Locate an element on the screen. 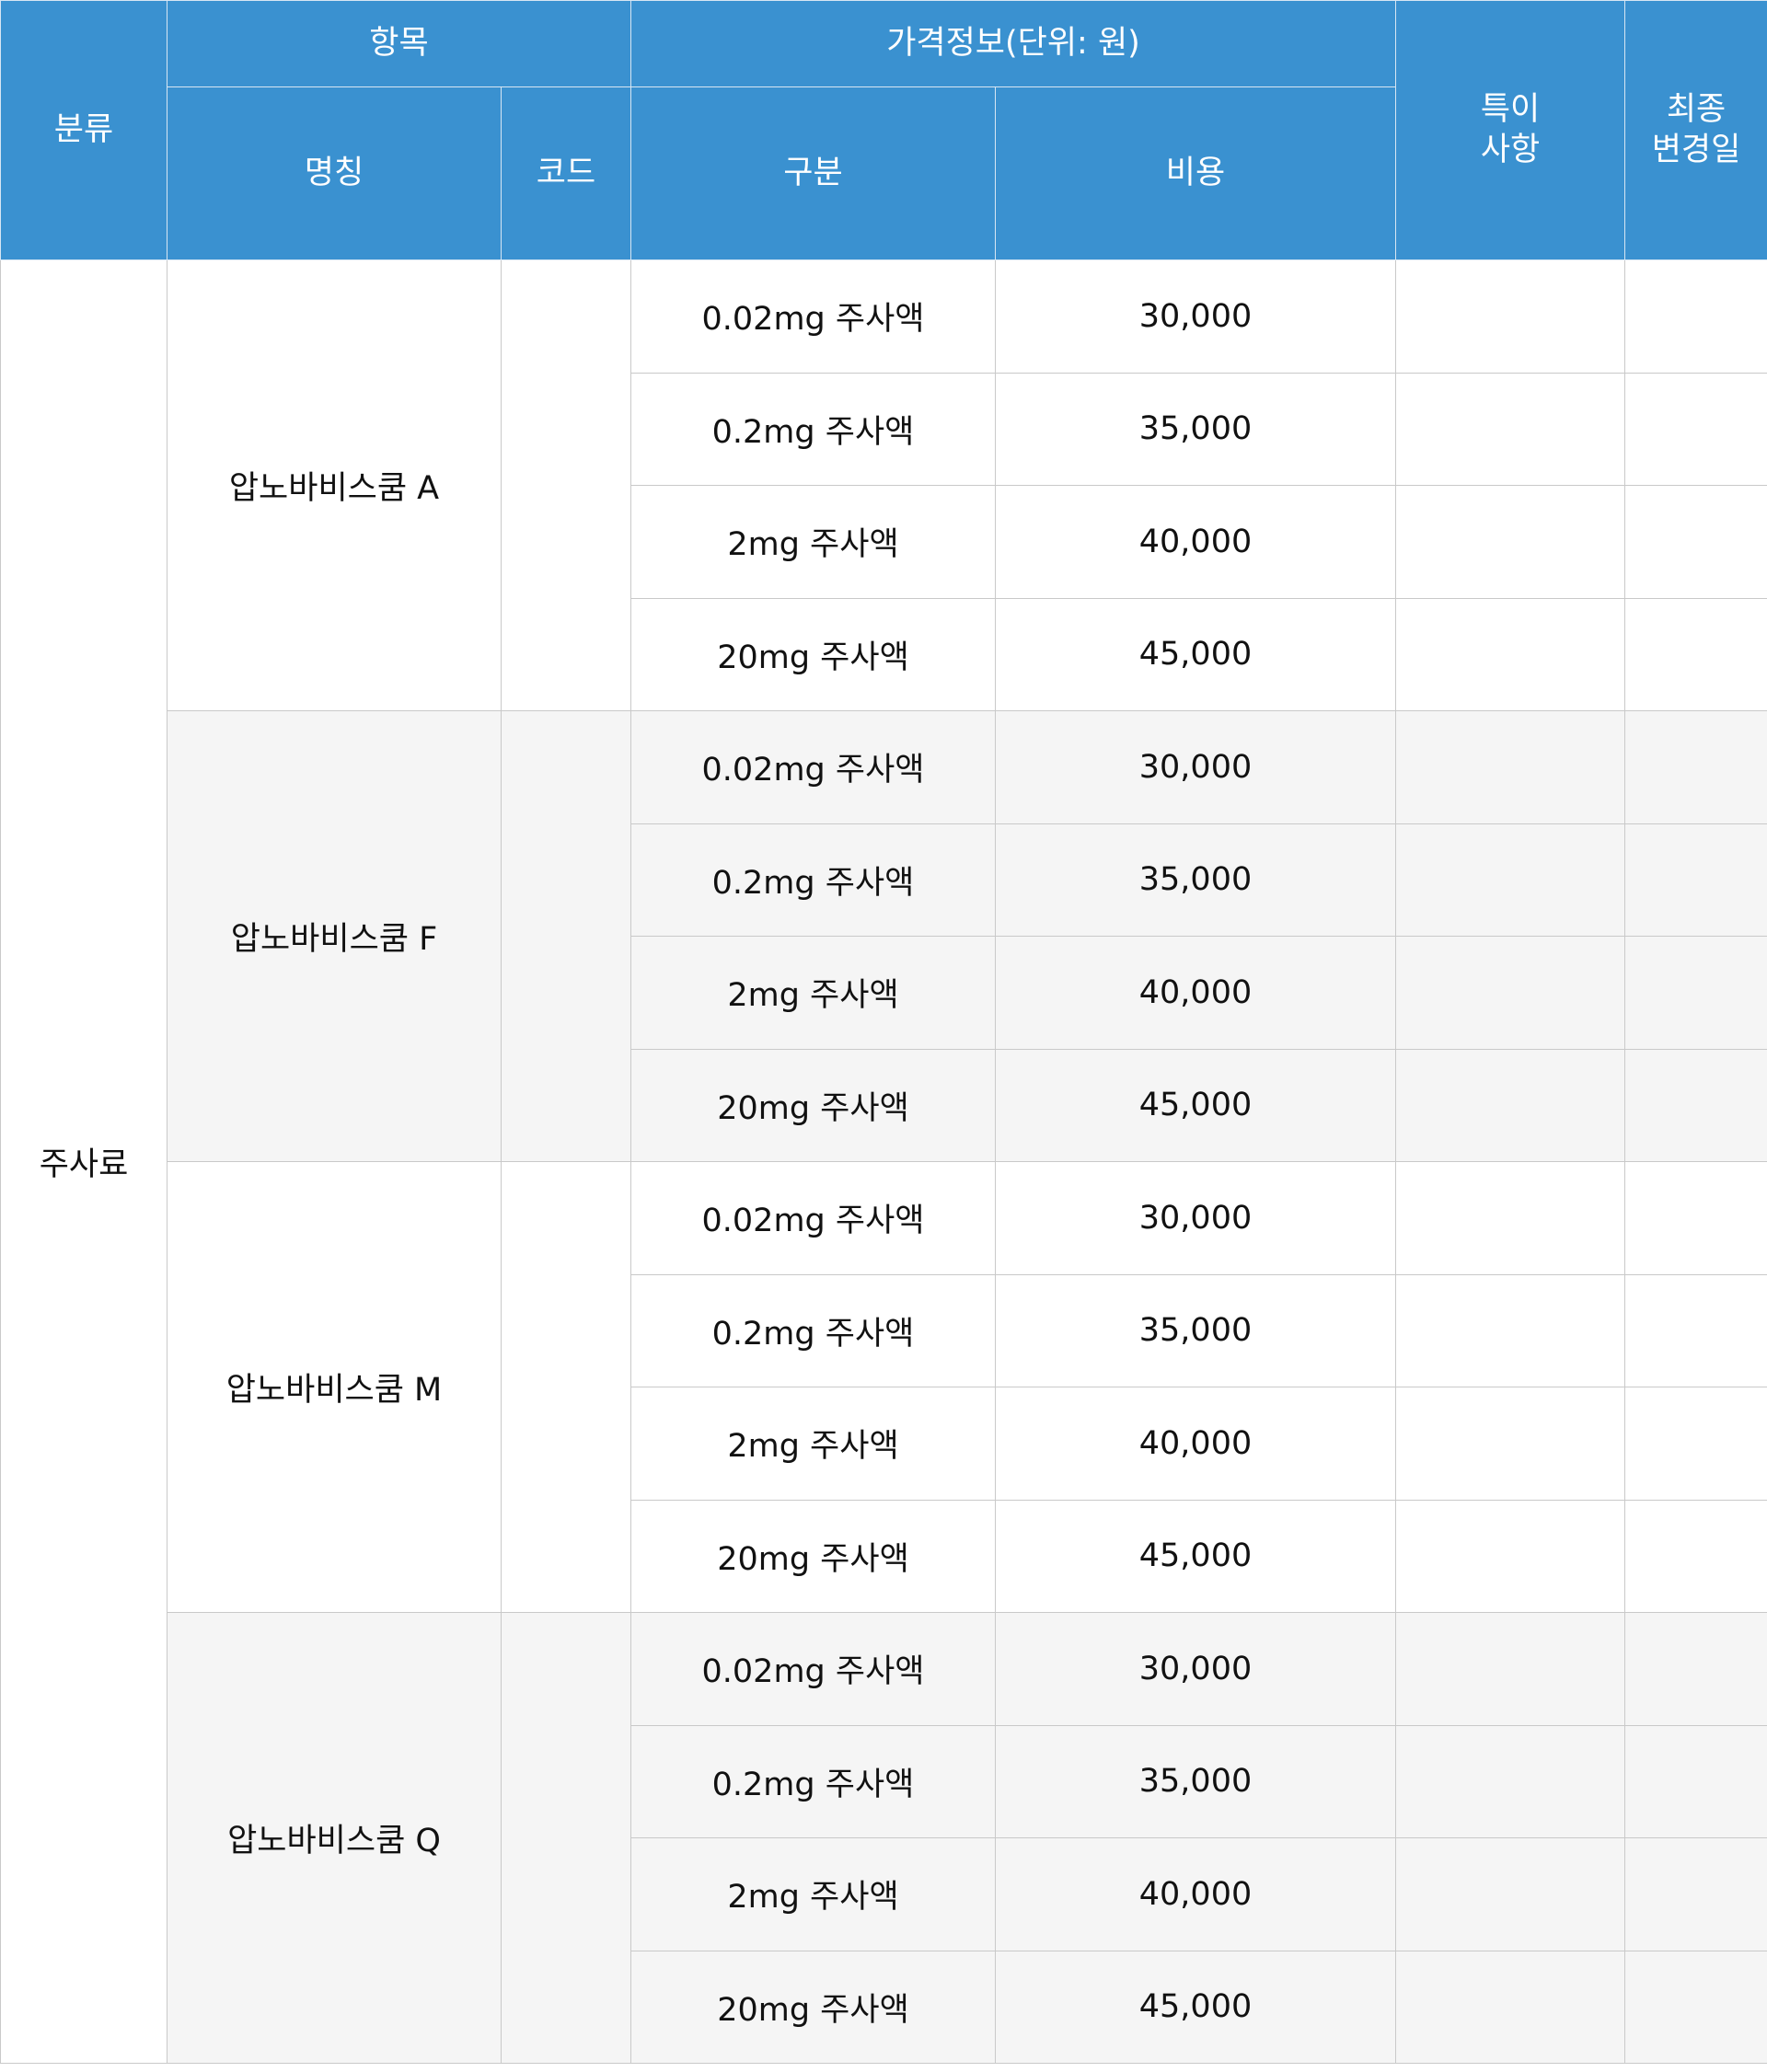 The image size is (1767, 2072). category-cell: 주사료 is located at coordinates (83, 1161).